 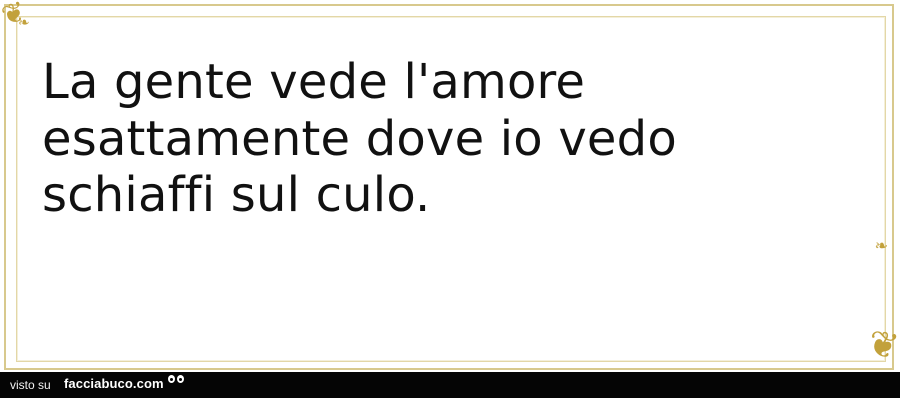 What do you see at coordinates (30, 385) in the screenshot?
I see `watermark-prefix: visto su` at bounding box center [30, 385].